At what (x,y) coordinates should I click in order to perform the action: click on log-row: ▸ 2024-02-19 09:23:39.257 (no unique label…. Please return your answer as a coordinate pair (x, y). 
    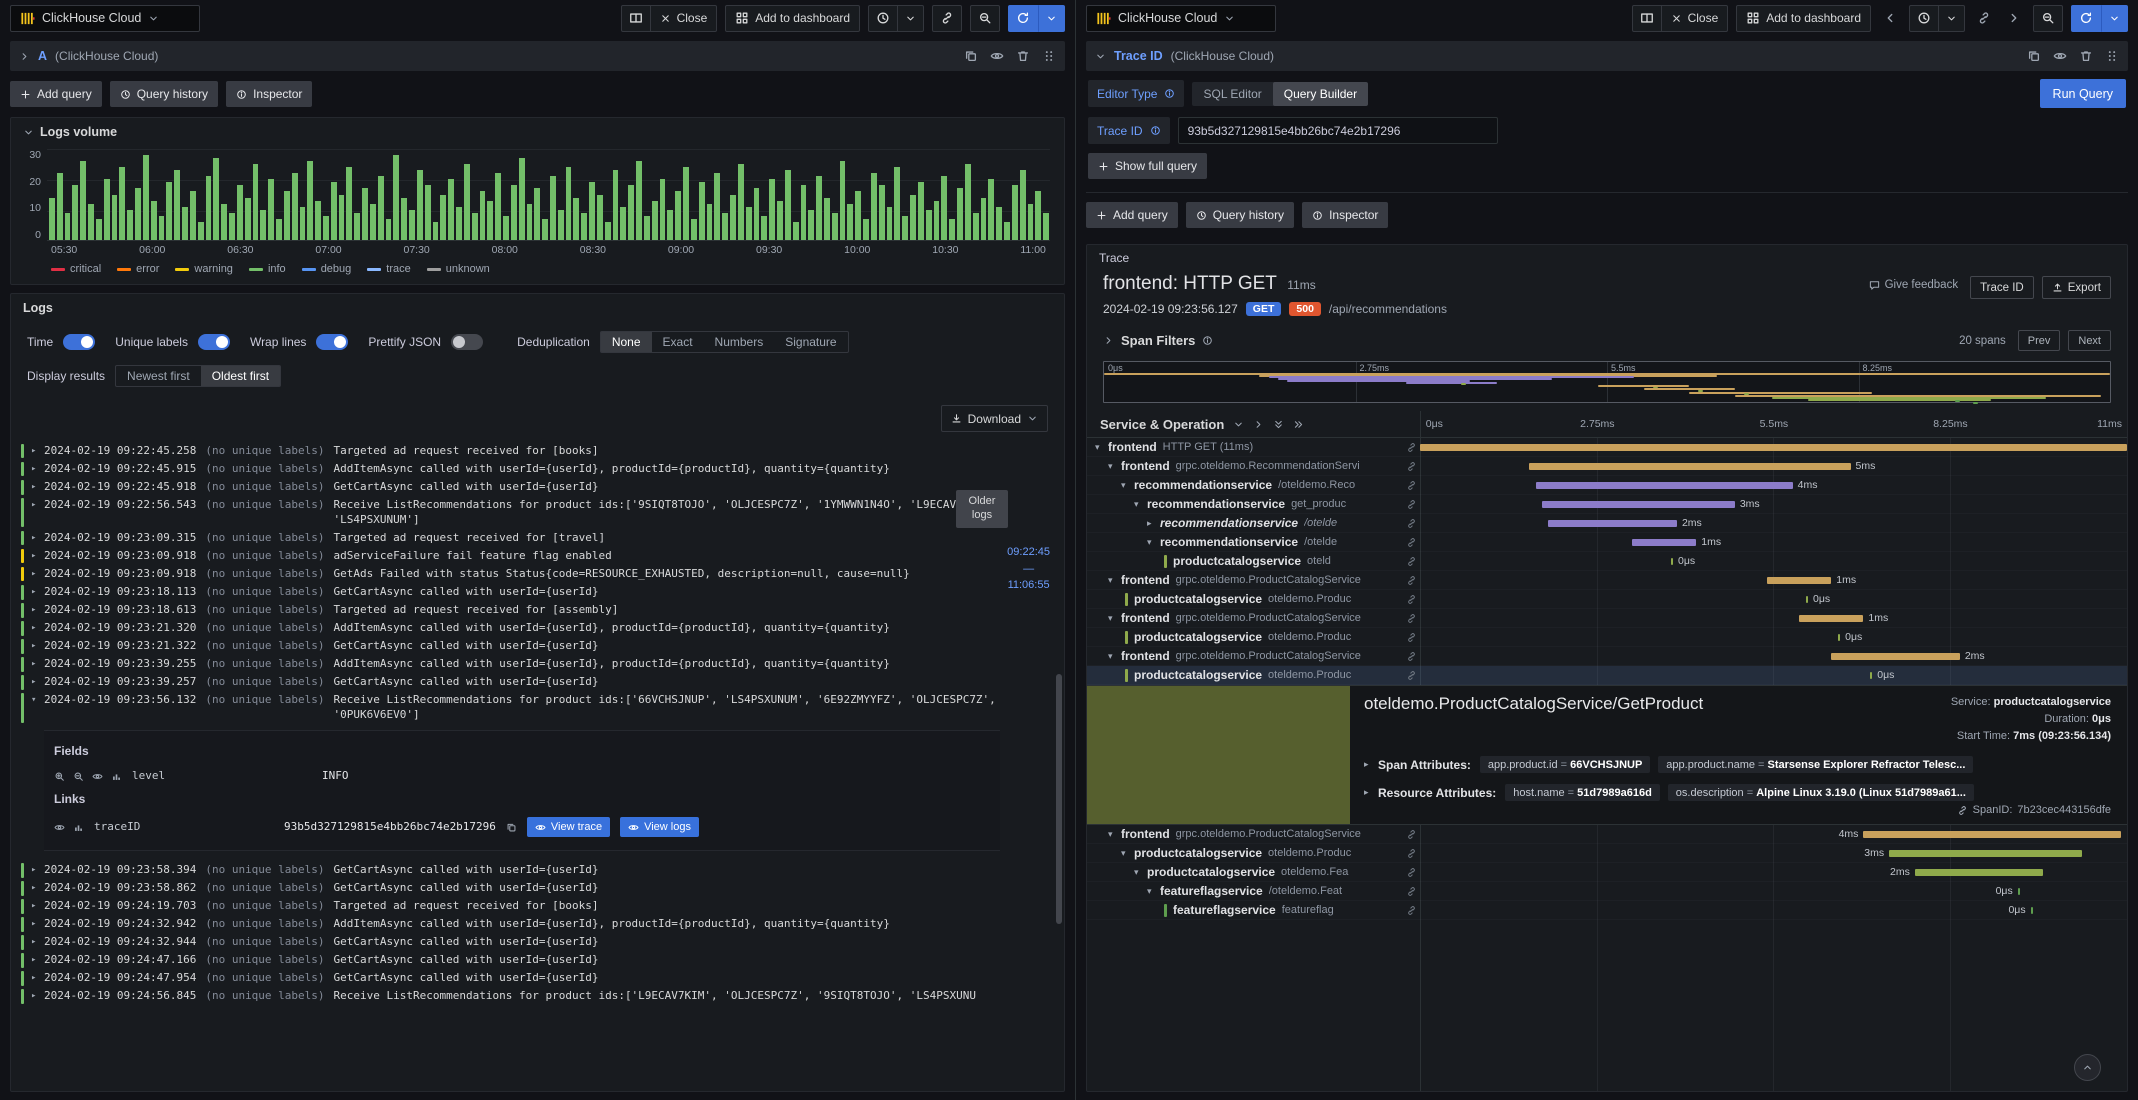
    Looking at the image, I should click on (510, 682).